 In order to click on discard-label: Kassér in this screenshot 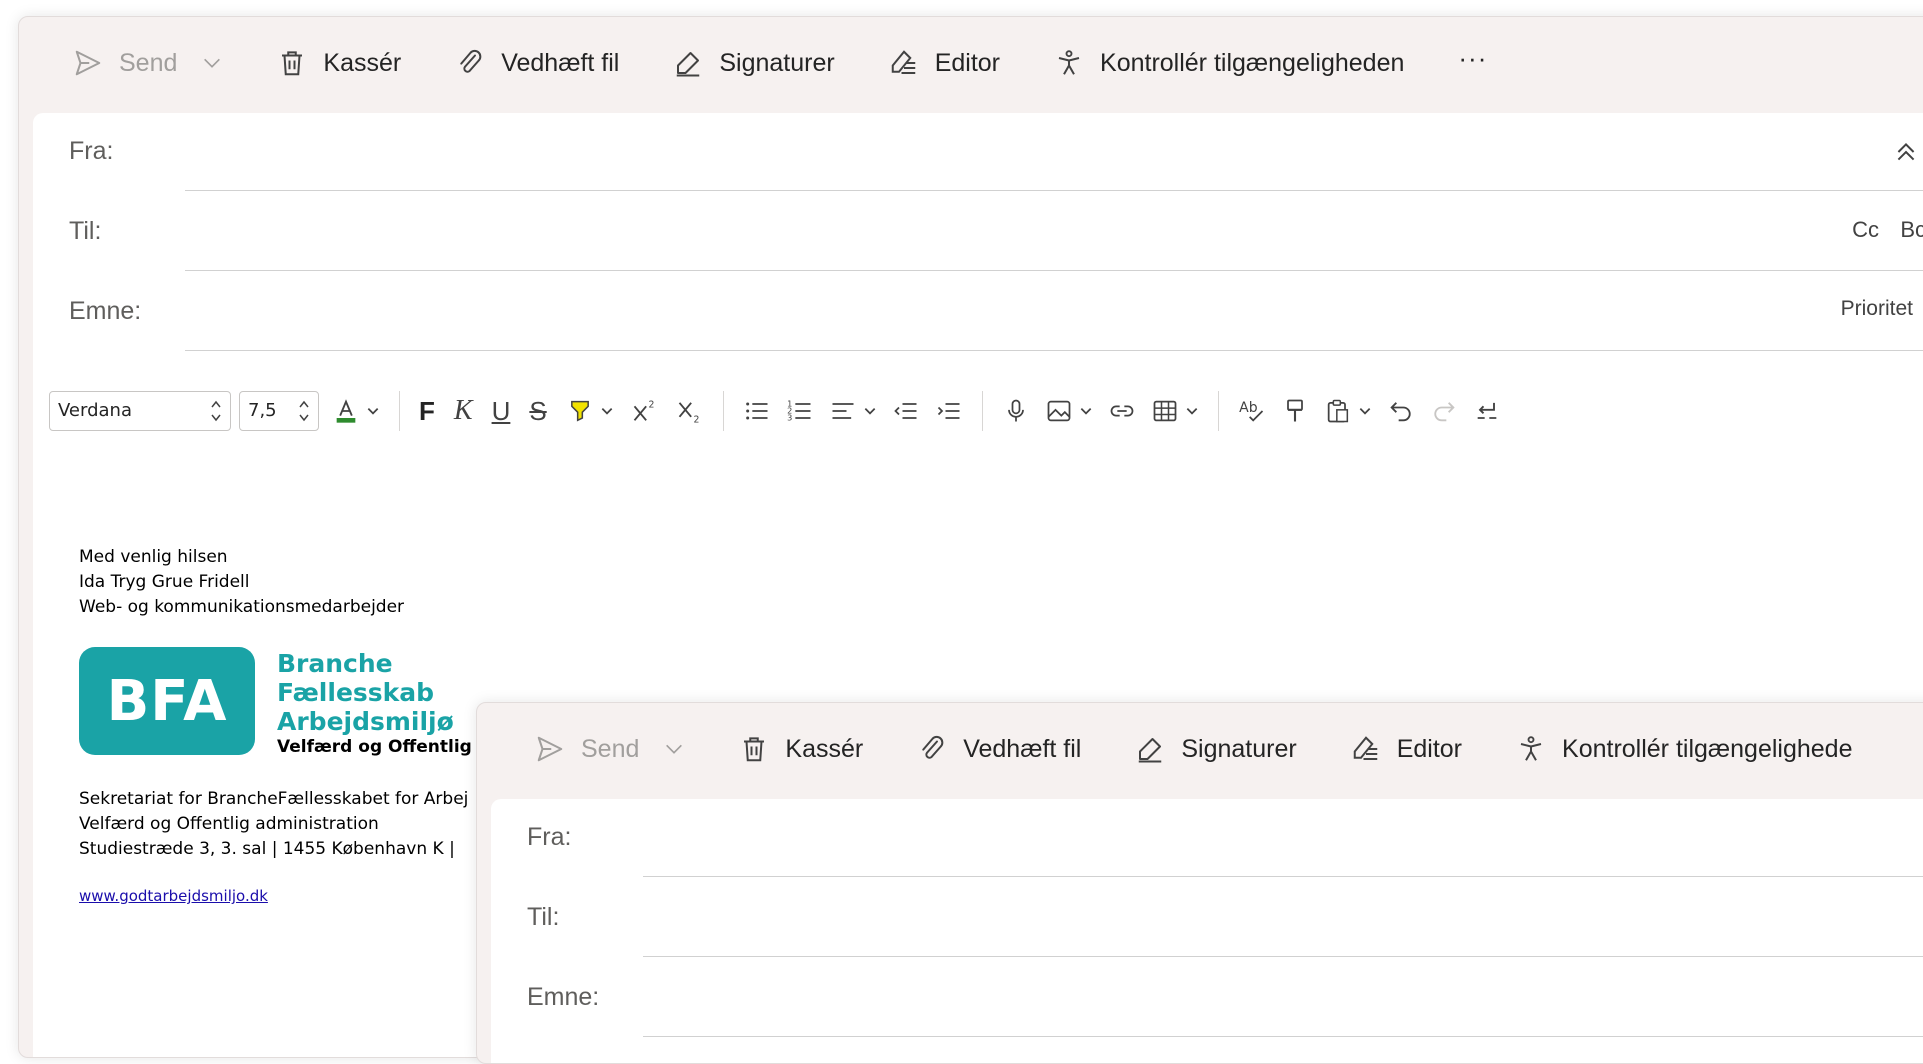, I will do `click(362, 62)`.